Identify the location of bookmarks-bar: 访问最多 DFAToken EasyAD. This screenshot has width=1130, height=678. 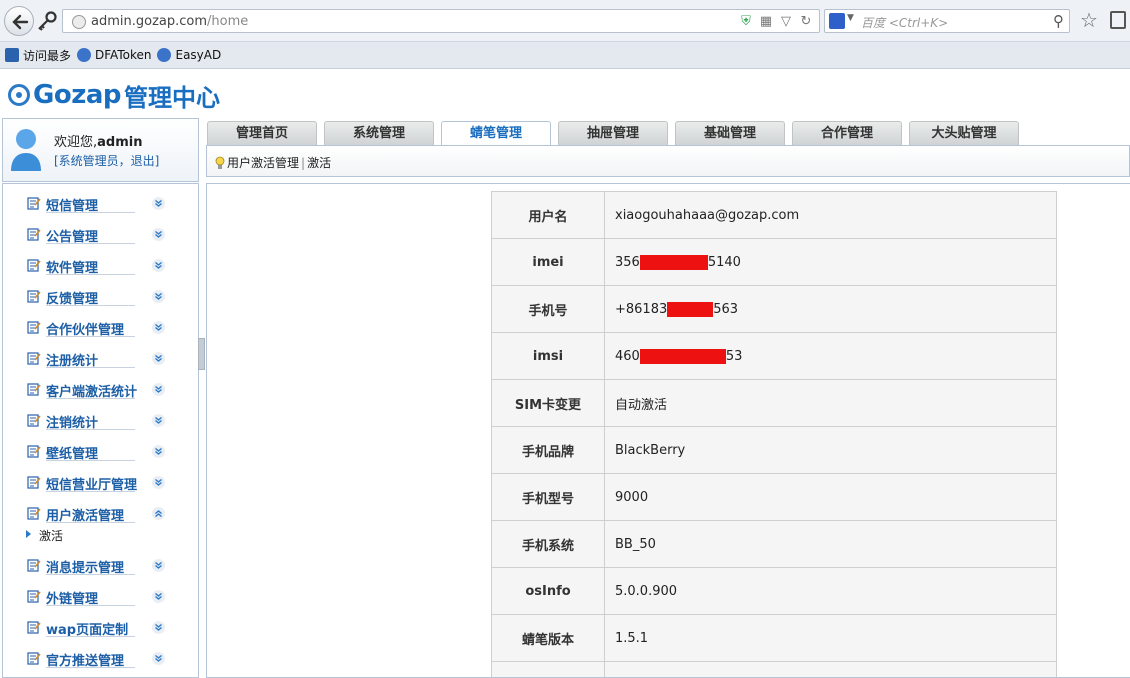
(565, 55).